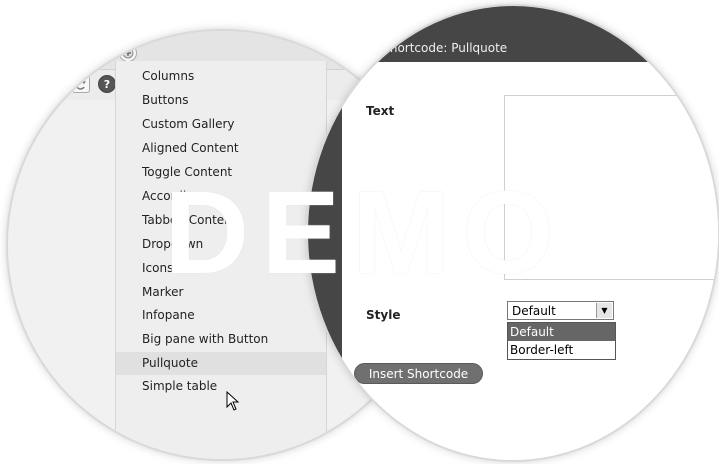 Image resolution: width=719 pixels, height=464 pixels. Describe the element at coordinates (95, 53) in the screenshot. I see `table-icon` at that location.